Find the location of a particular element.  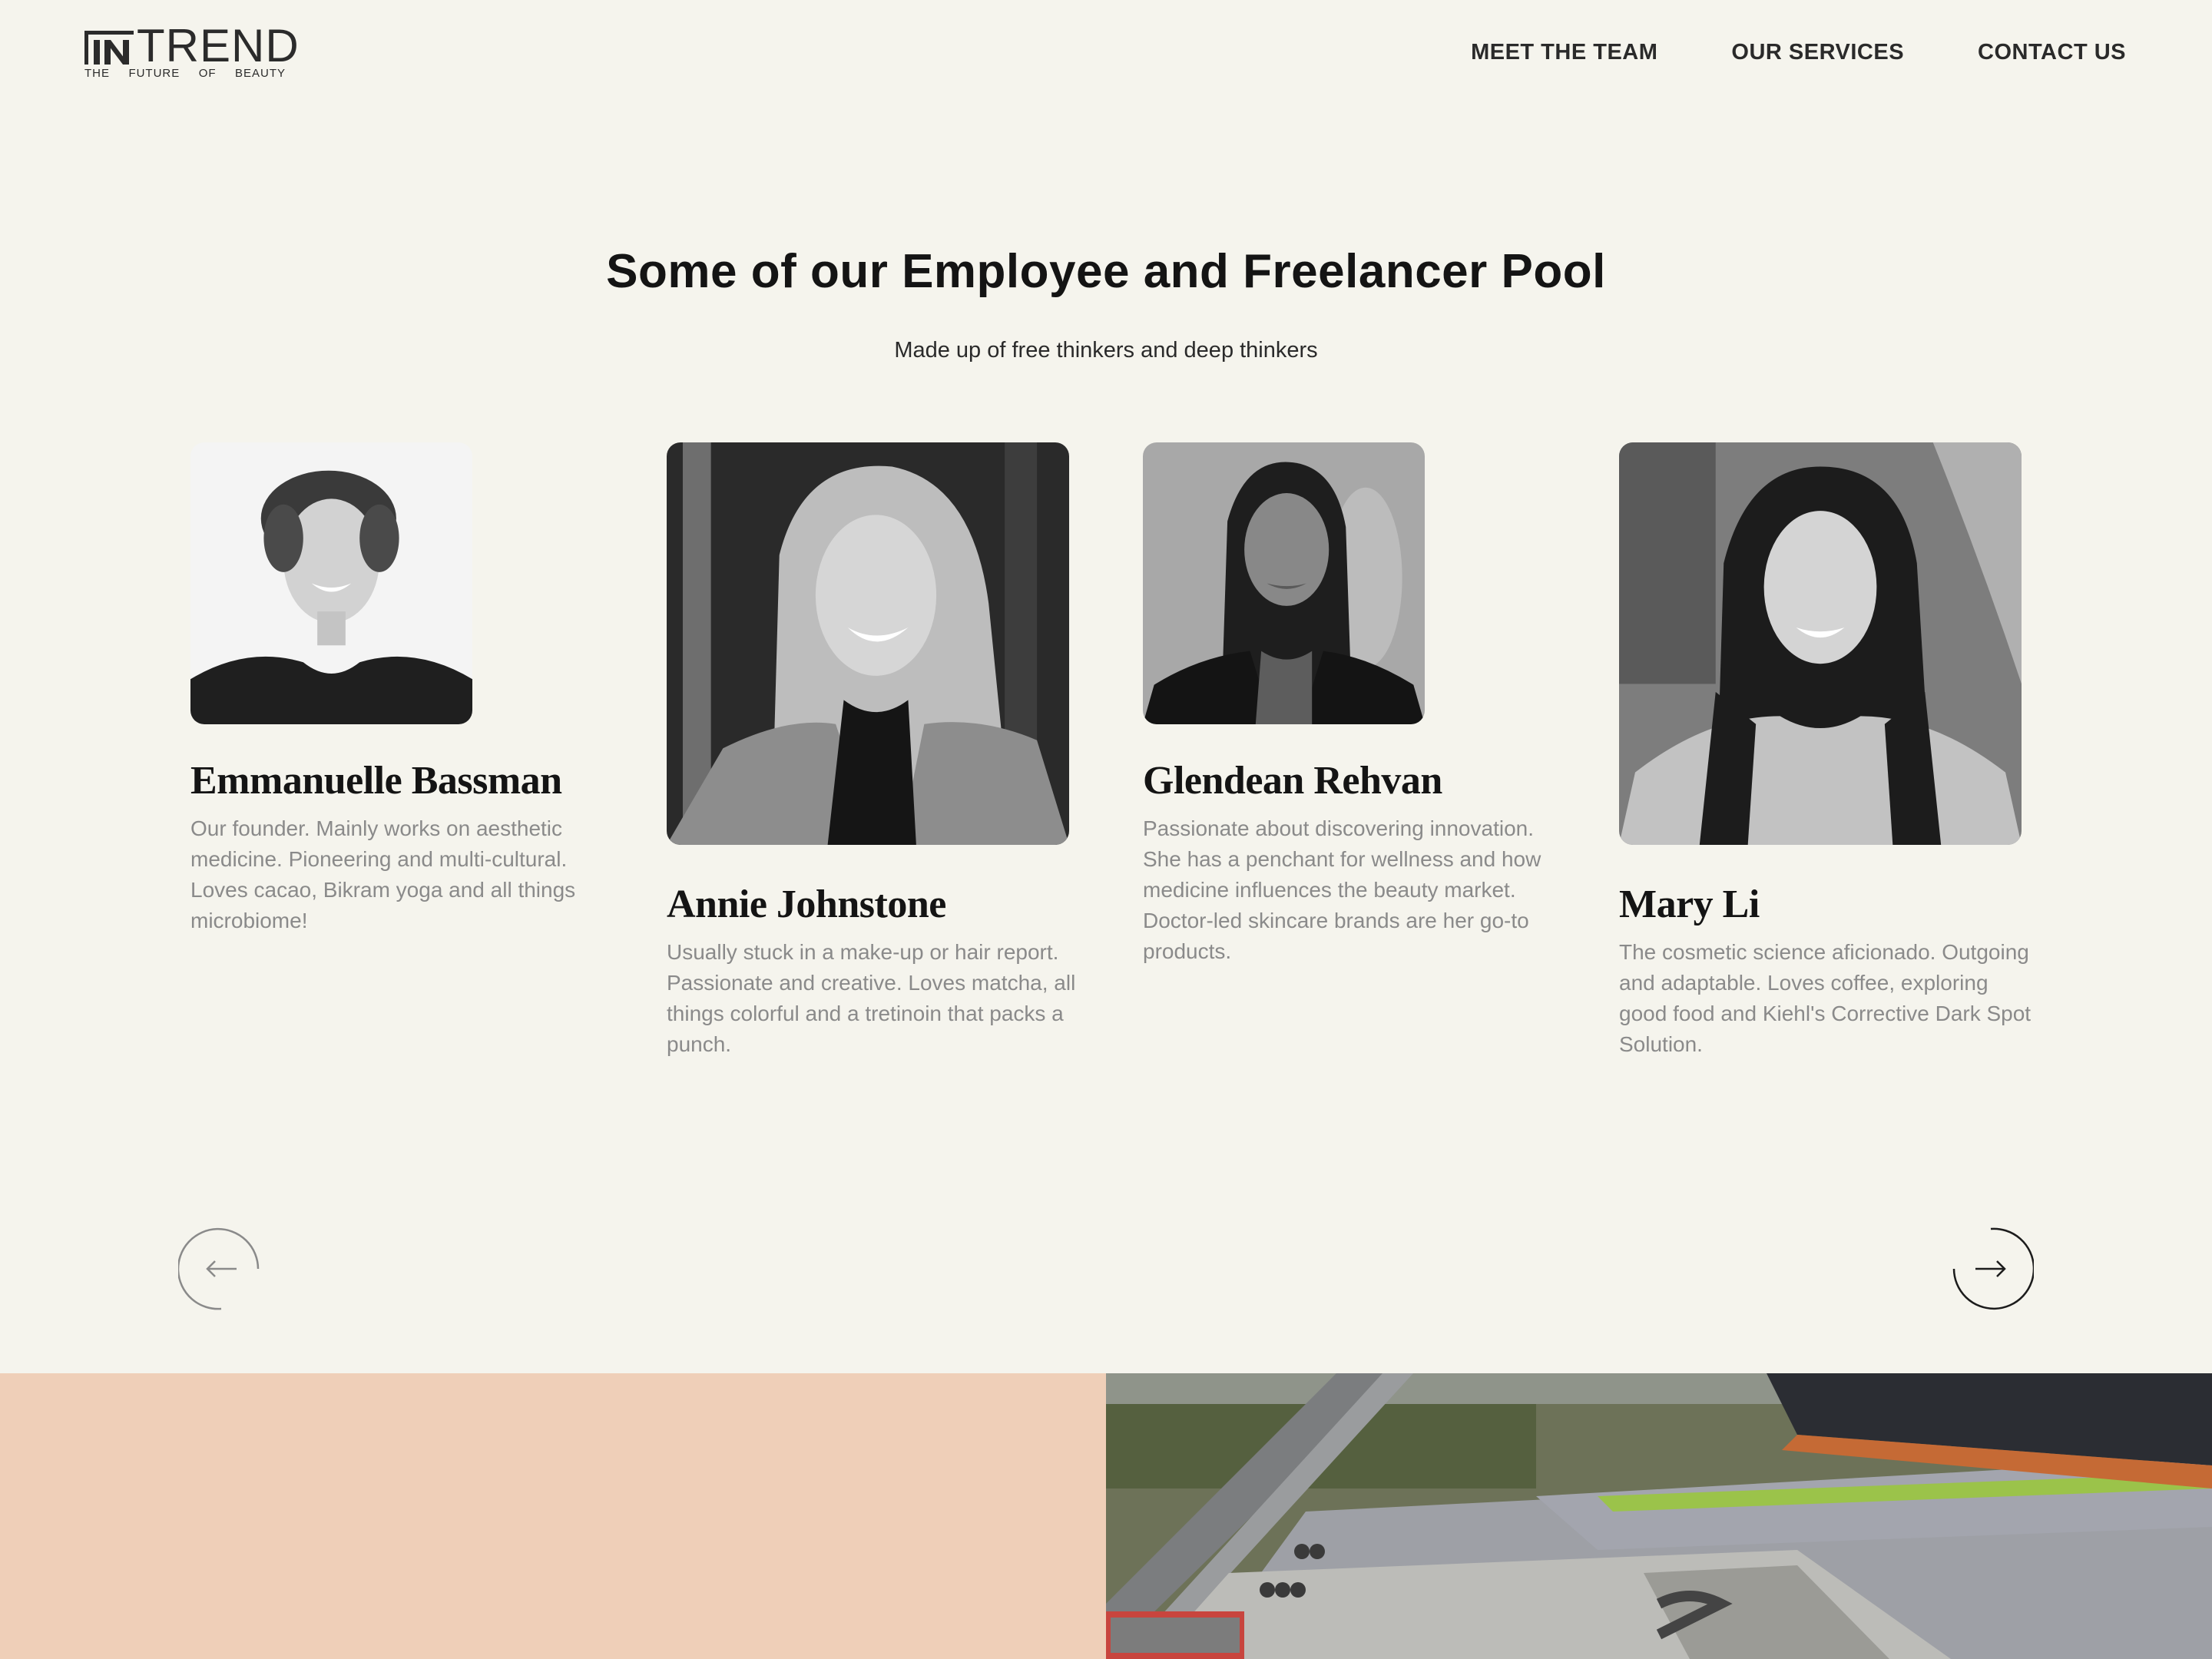

member-name: Glendean Rehvan is located at coordinates (1293, 781).